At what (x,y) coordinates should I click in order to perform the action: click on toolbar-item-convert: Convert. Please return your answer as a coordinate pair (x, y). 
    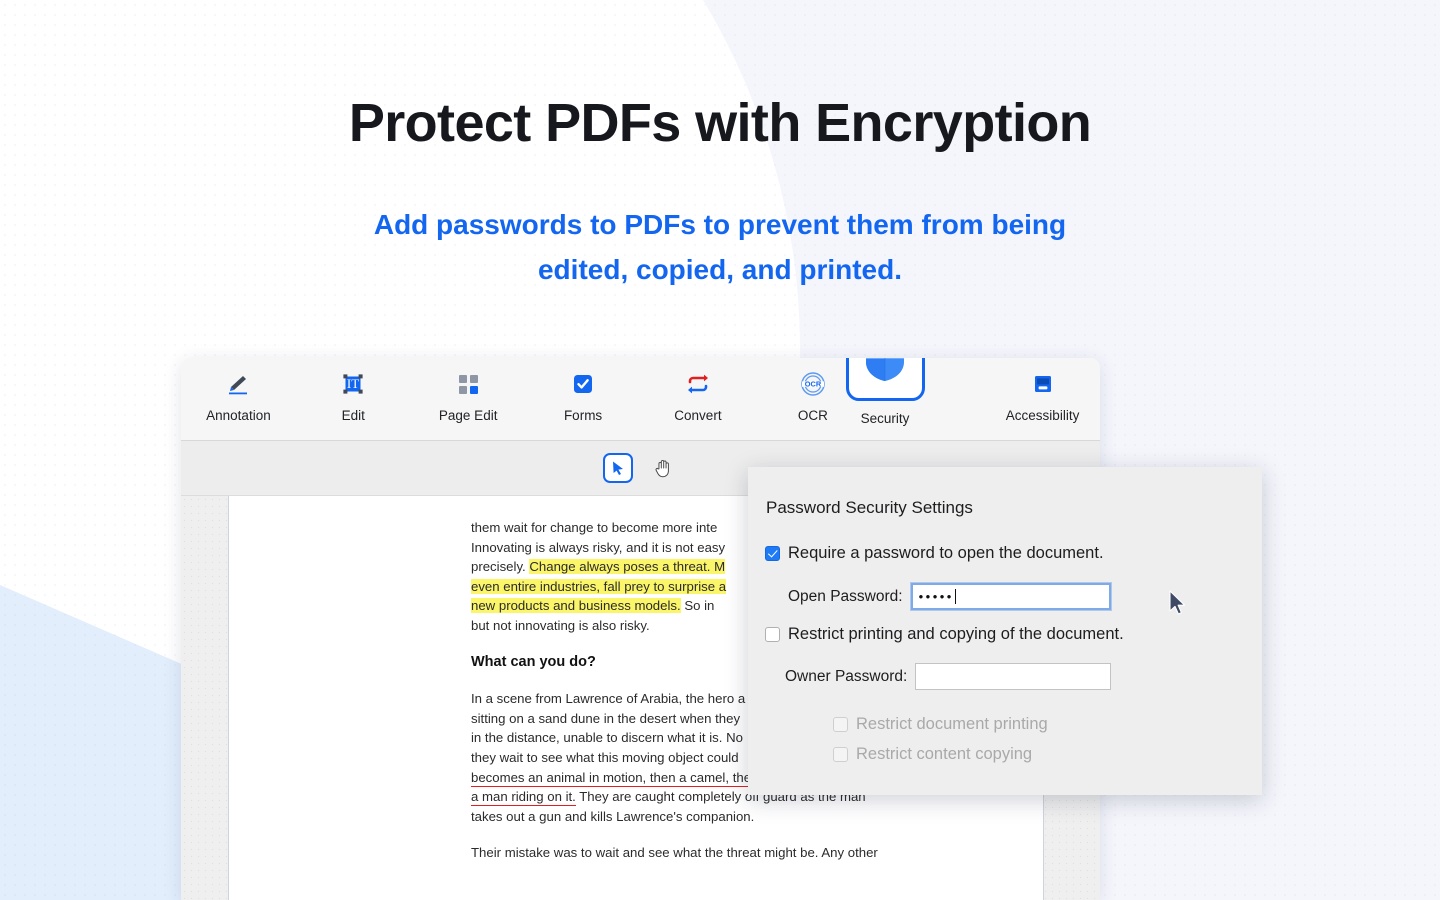
    Looking at the image, I should click on (698, 394).